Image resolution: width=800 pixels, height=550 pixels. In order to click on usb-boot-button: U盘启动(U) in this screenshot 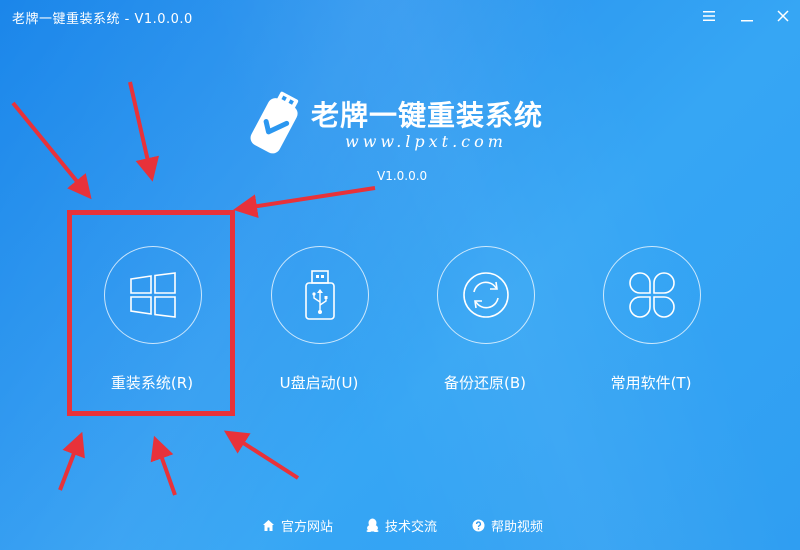, I will do `click(321, 324)`.